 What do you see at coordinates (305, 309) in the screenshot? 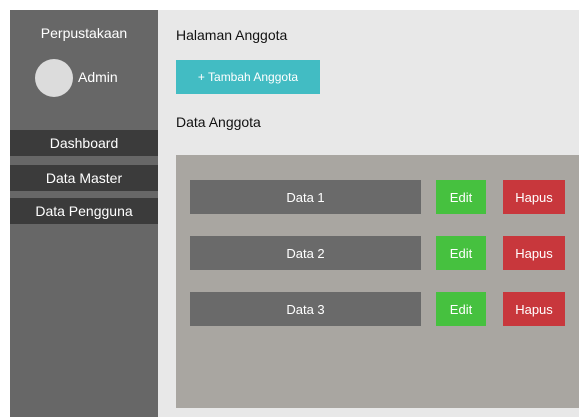
I see `row-label: Data 3` at bounding box center [305, 309].